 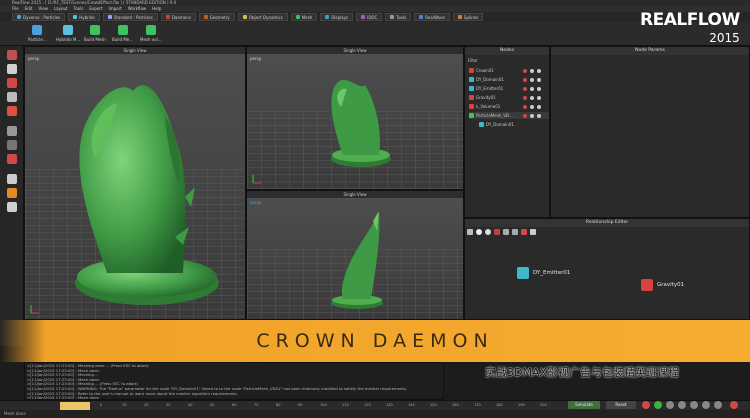 What do you see at coordinates (12, 159) in the screenshot?
I see `link-tool-icon` at bounding box center [12, 159].